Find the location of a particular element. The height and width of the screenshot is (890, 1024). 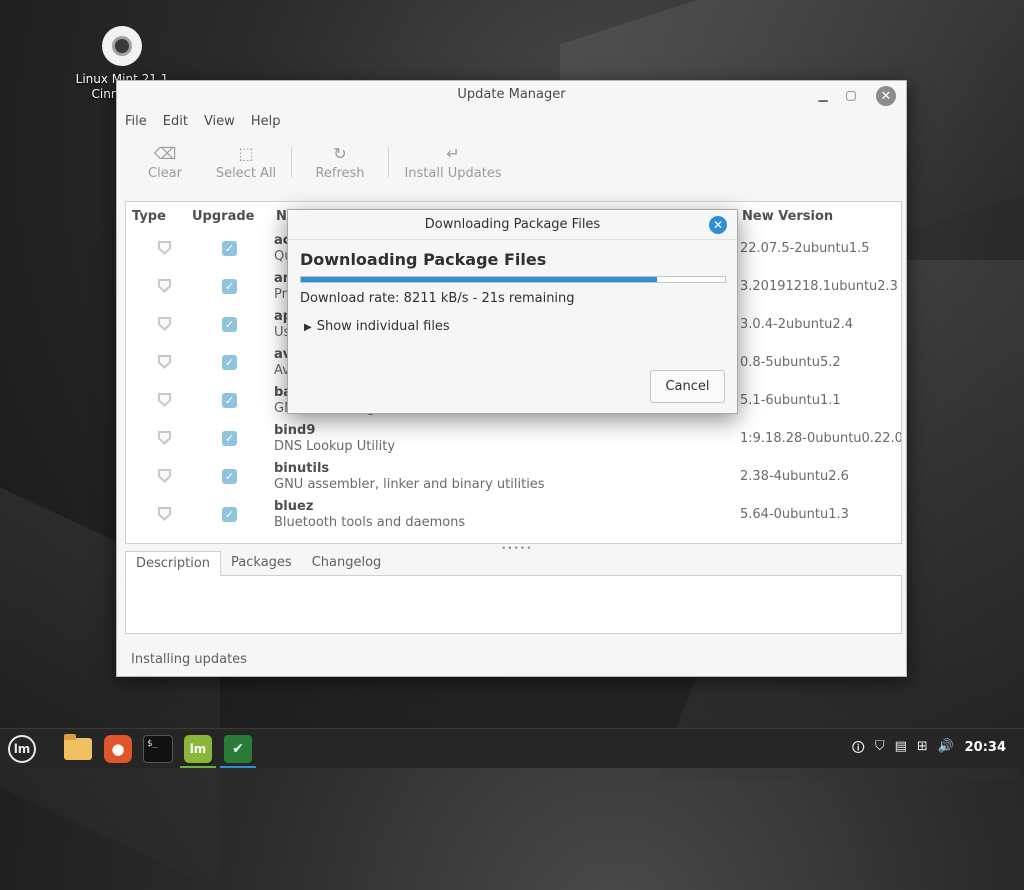

download-progress-bar is located at coordinates (513, 279).